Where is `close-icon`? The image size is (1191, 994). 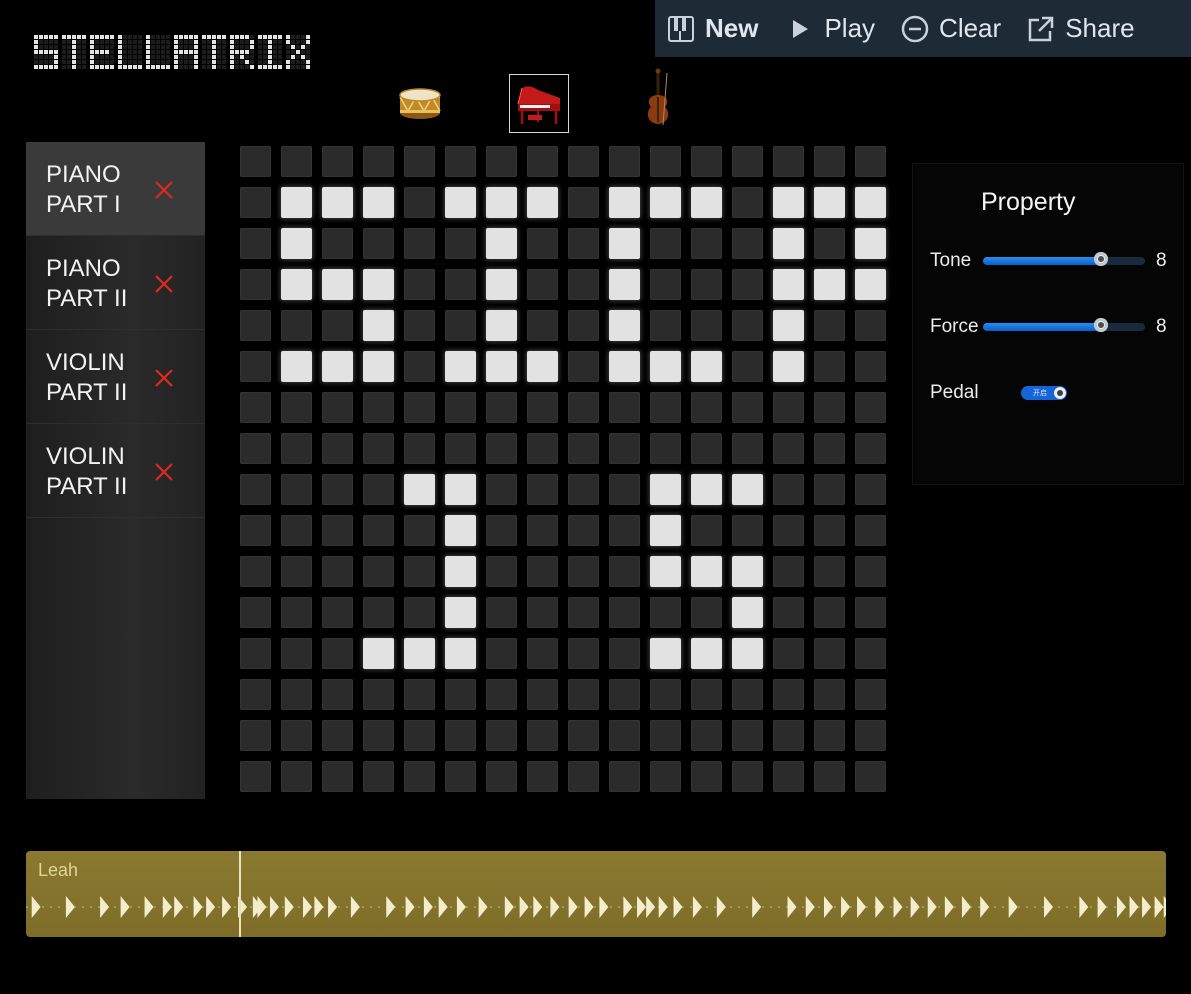
close-icon is located at coordinates (164, 190).